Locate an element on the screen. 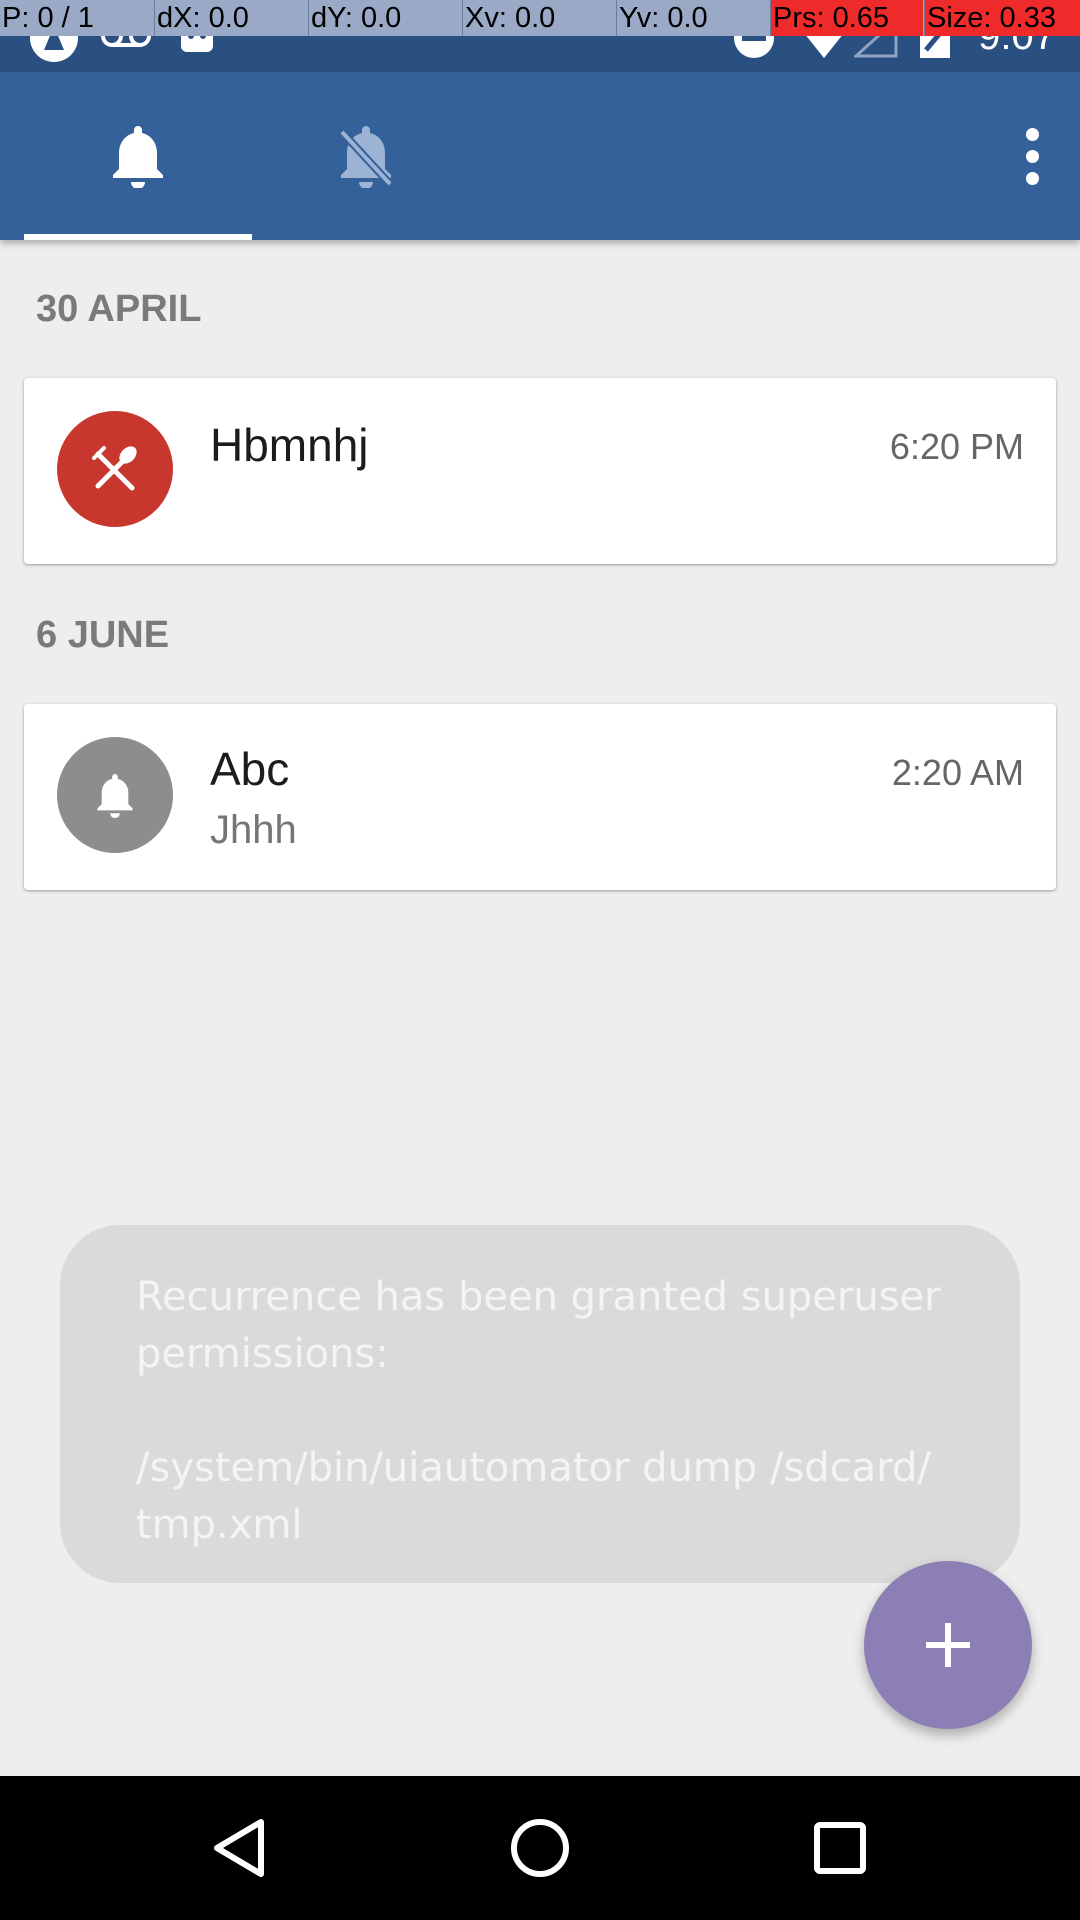 This screenshot has width=1080, height=1920. reminder-subtitle: Jhhh is located at coordinates (253, 830).